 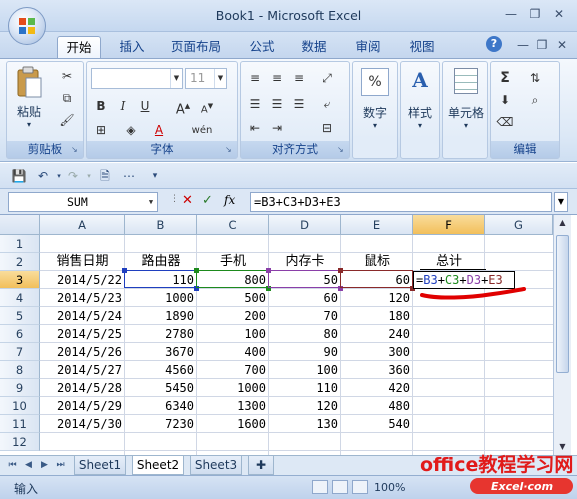 What do you see at coordinates (82, 225) in the screenshot?
I see `column-header-a: A` at bounding box center [82, 225].